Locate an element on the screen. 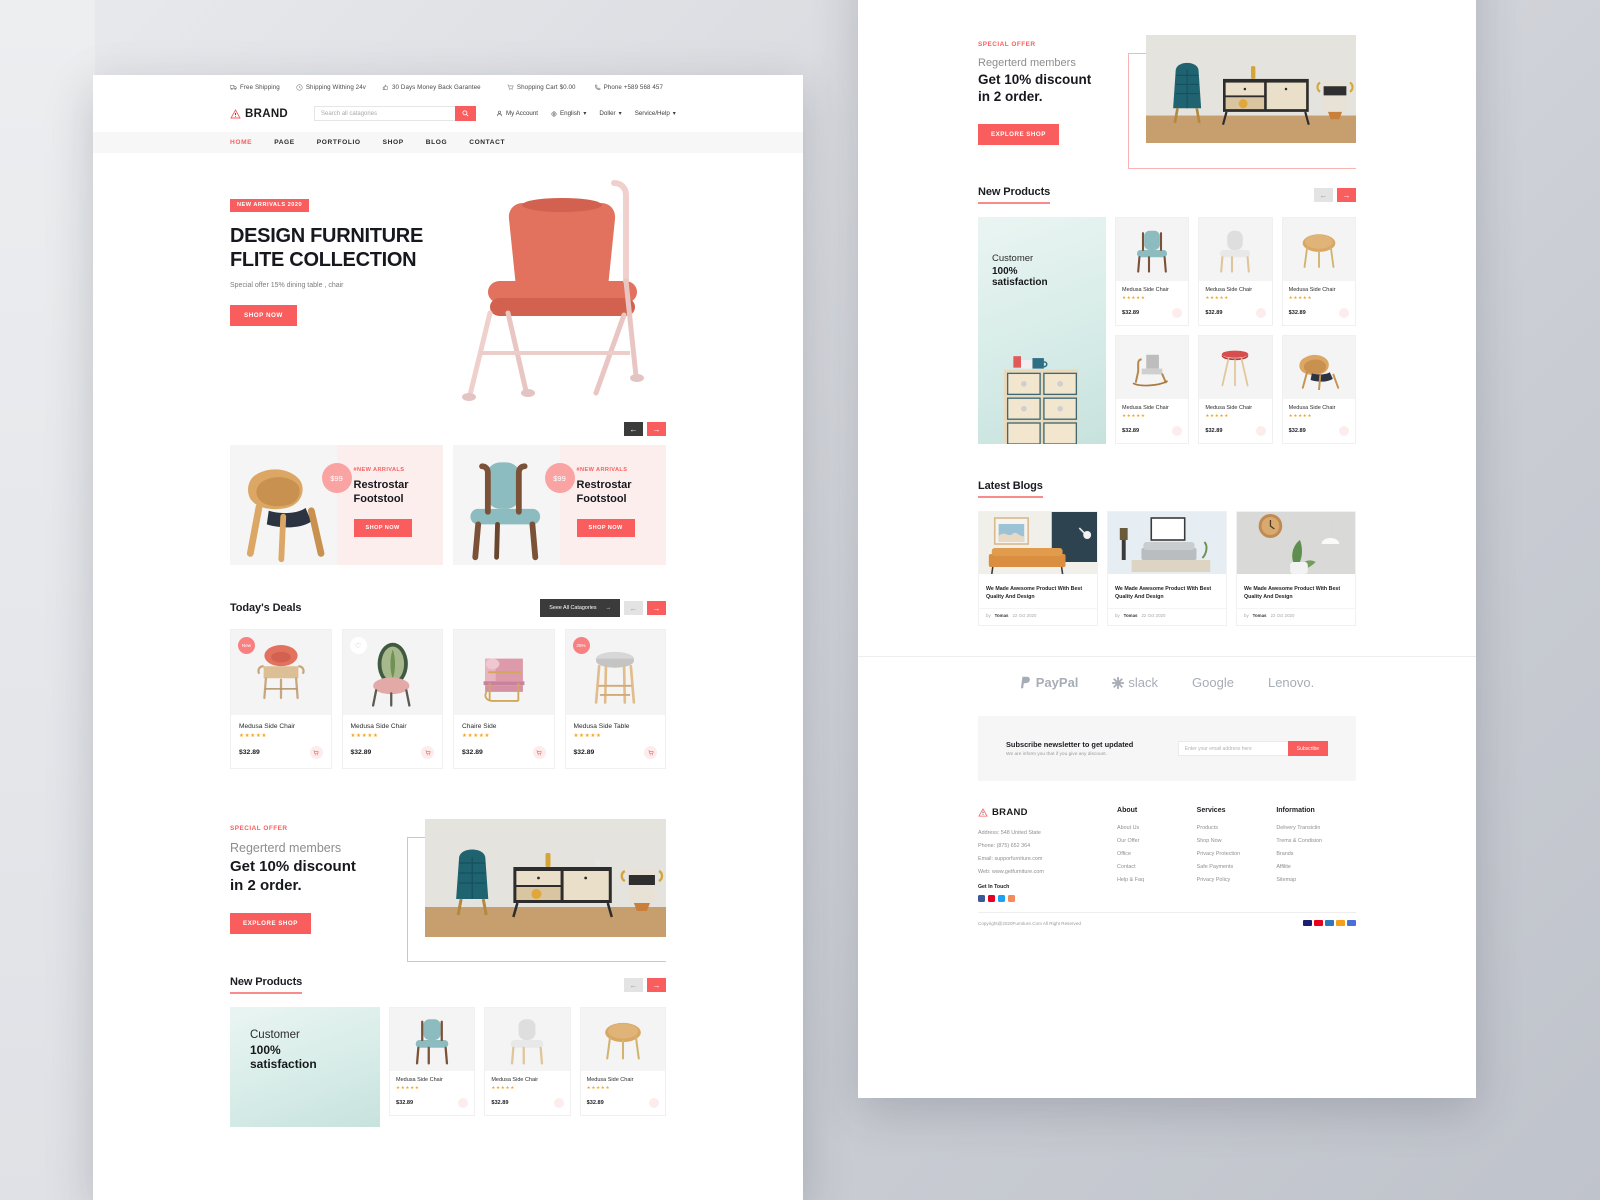 This screenshot has height=1200, width=1600. newsletter-heading: Subscribe newsletter to get updated is located at coordinates (1070, 745).